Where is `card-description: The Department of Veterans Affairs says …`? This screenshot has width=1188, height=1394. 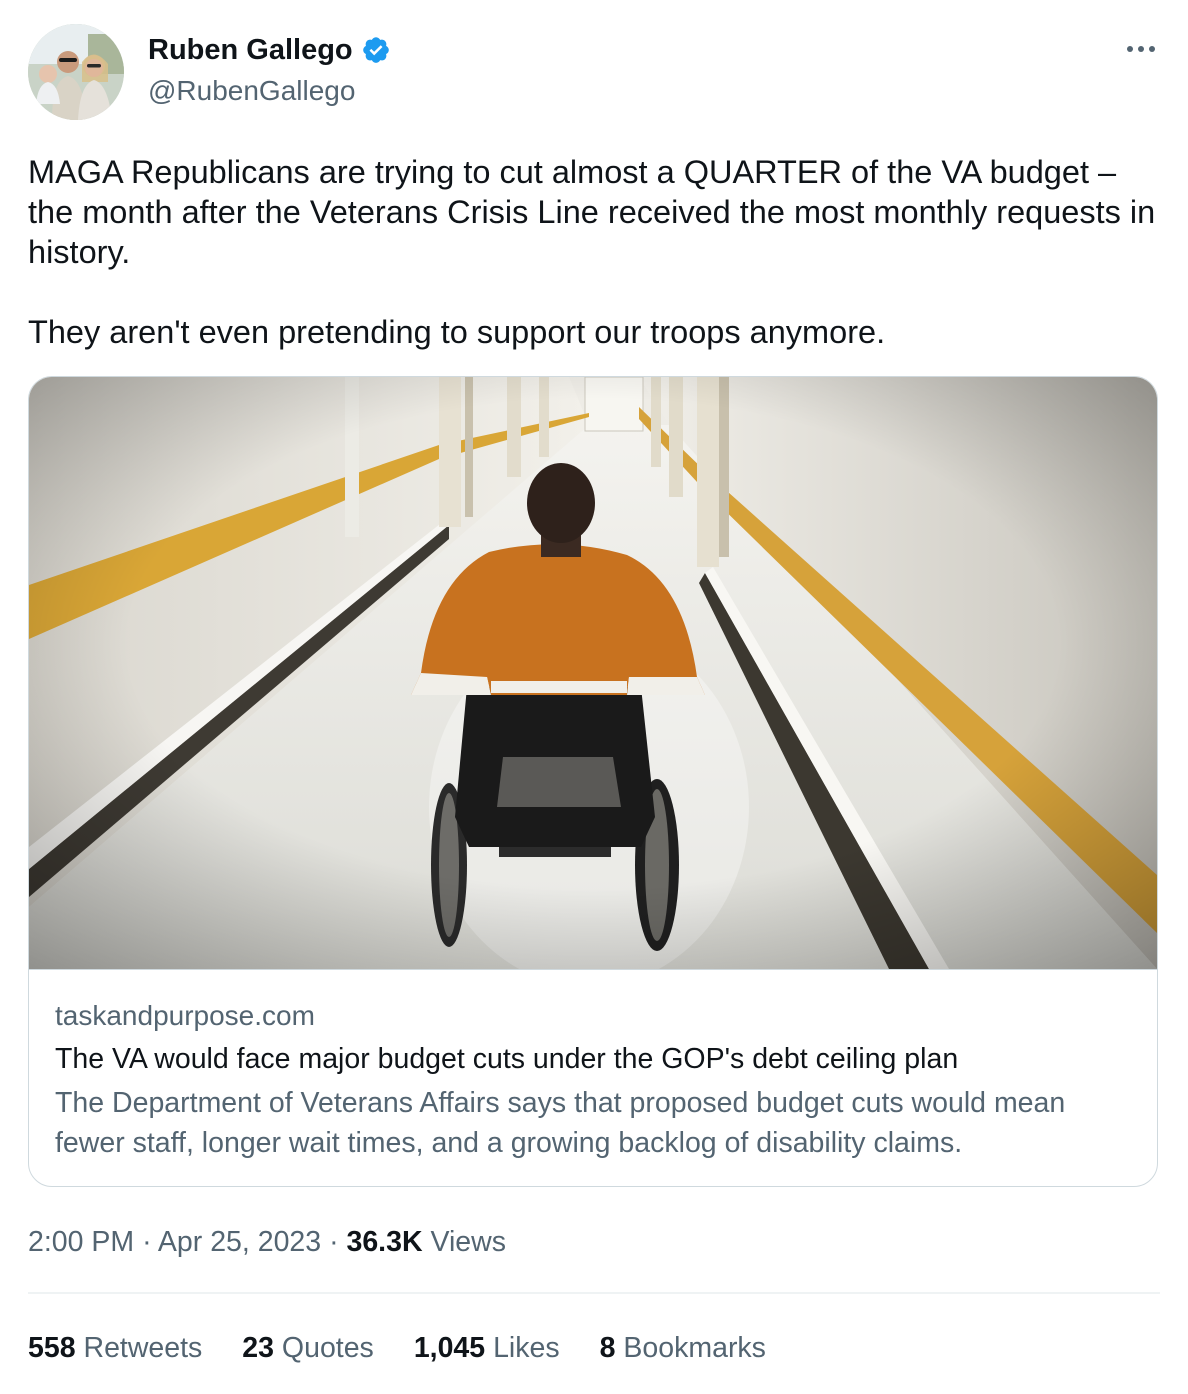 card-description: The Department of Veterans Affairs says … is located at coordinates (560, 1123).